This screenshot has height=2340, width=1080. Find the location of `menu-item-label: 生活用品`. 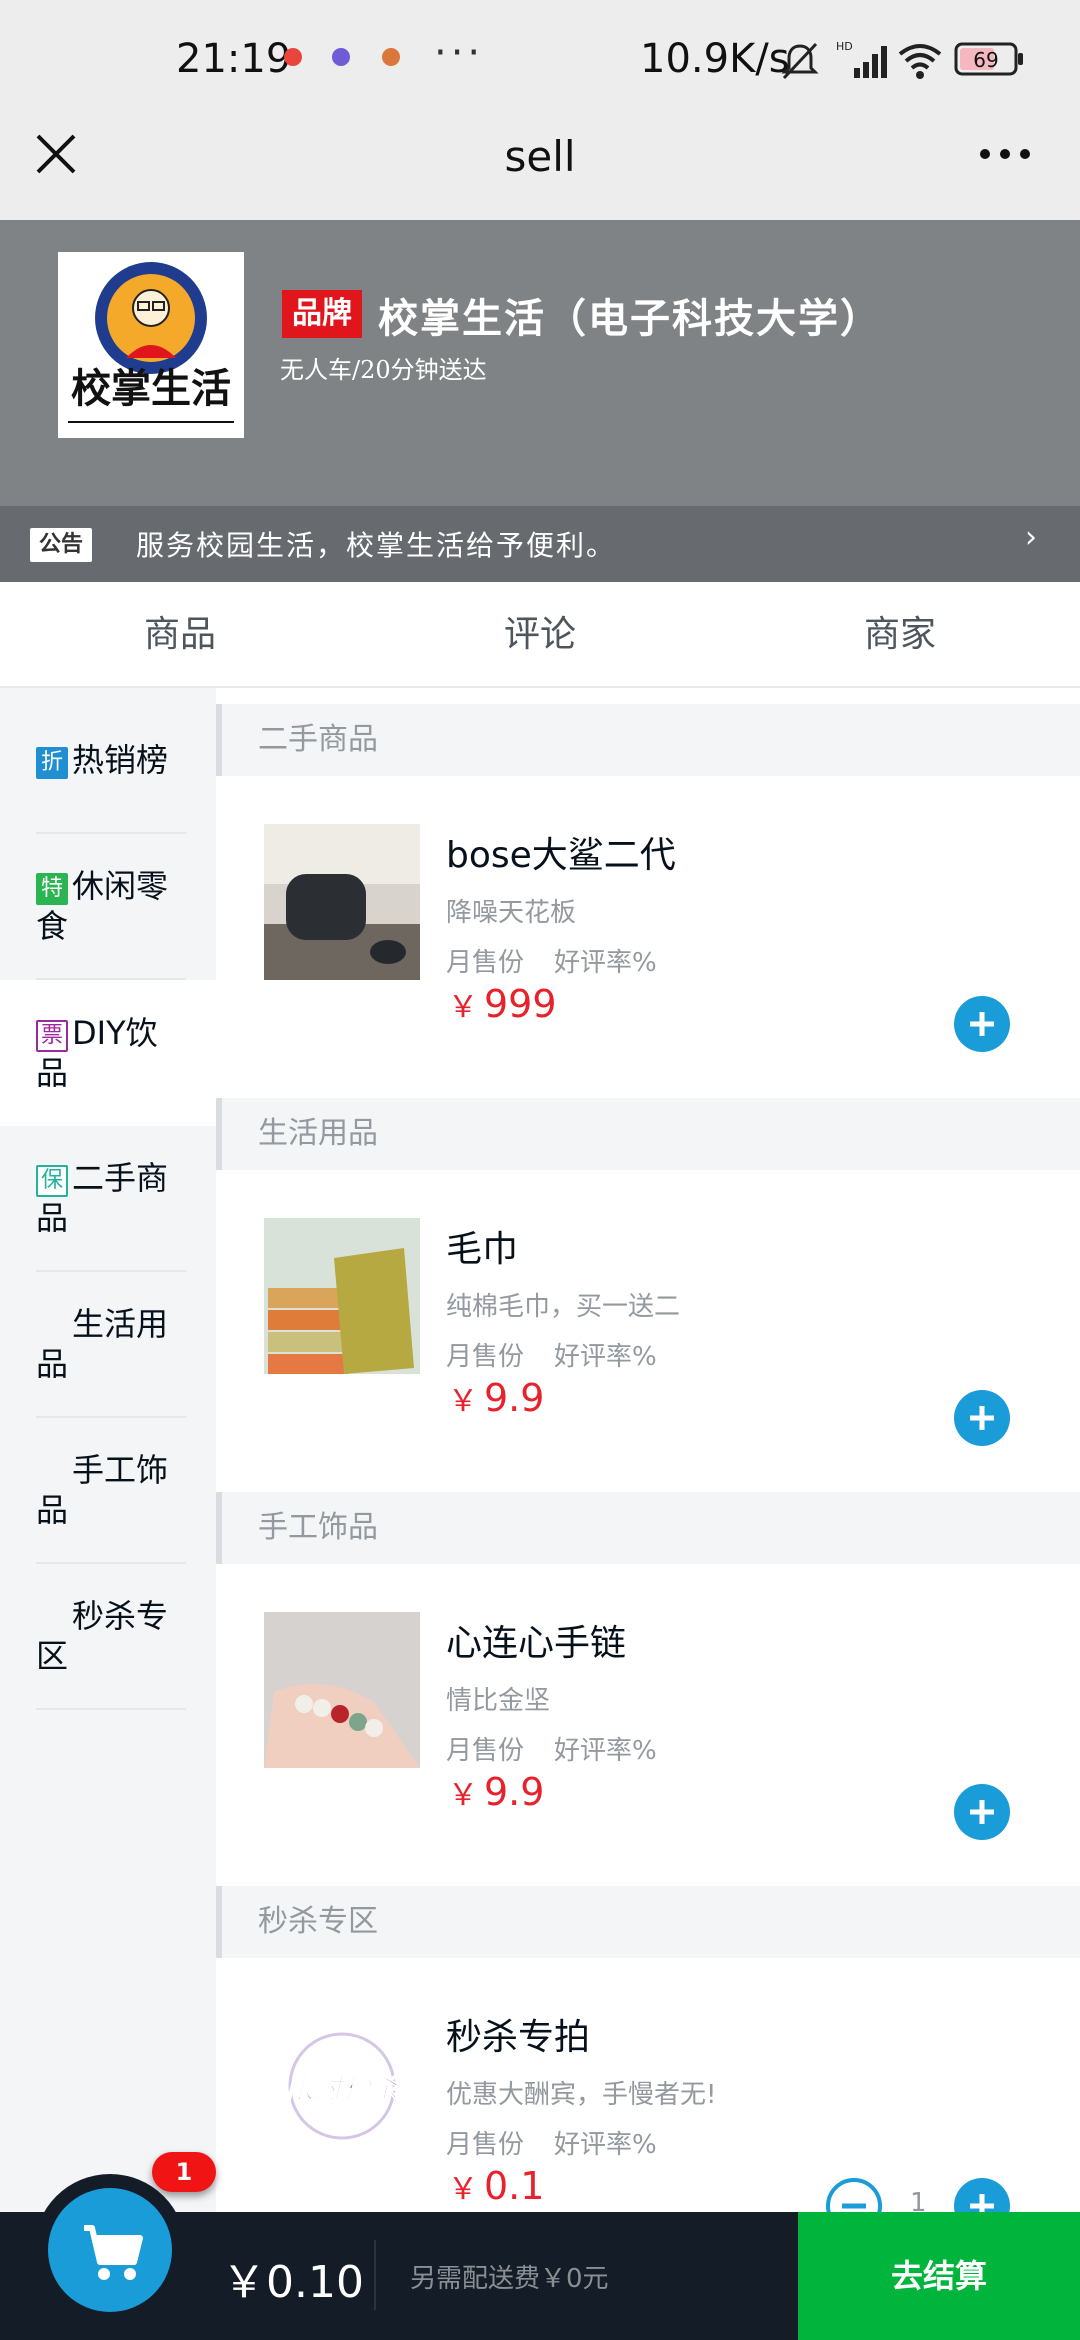

menu-item-label: 生活用品 is located at coordinates (102, 1344).